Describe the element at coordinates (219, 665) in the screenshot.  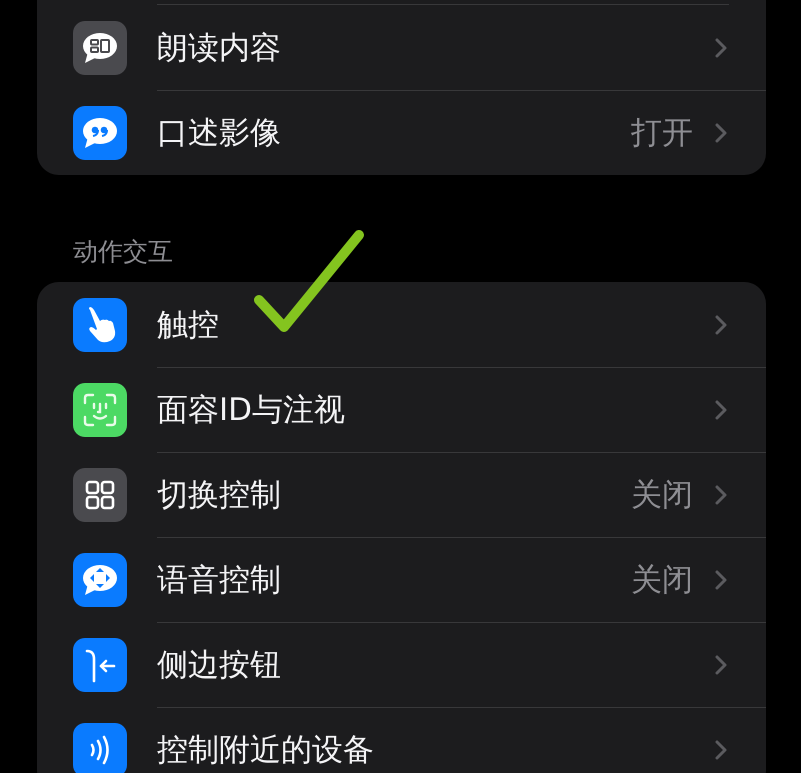
I see `setting-label: 侧边按钮` at that location.